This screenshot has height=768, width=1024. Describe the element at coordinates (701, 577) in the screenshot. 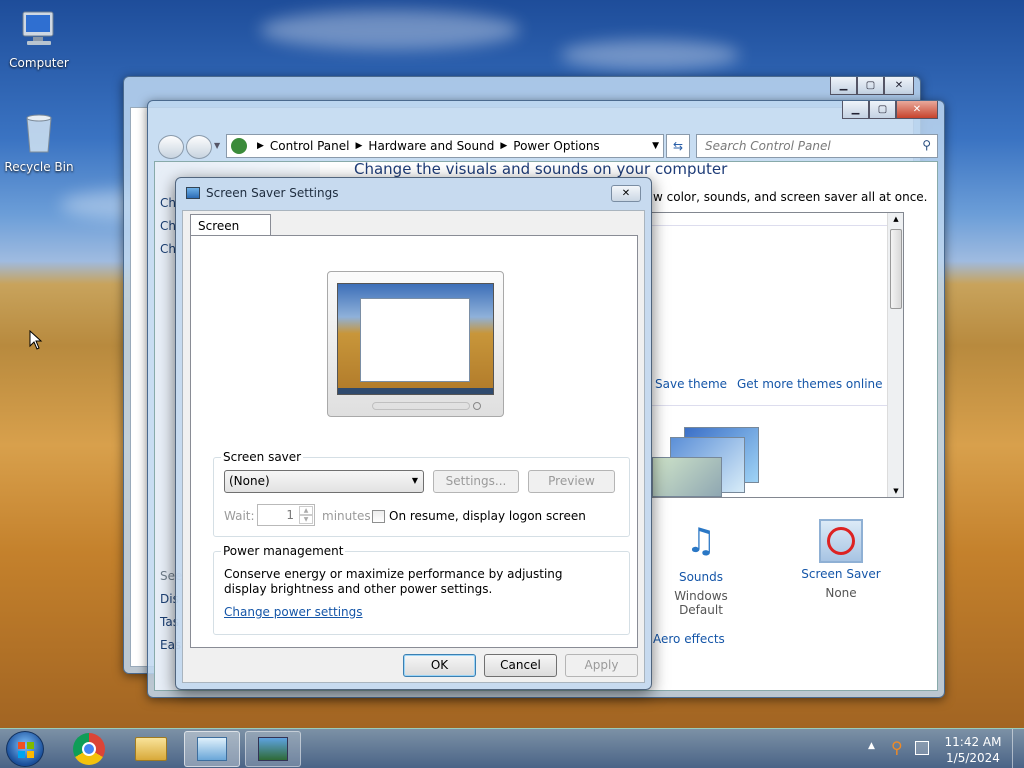

I see `sounds-label: Sounds` at that location.